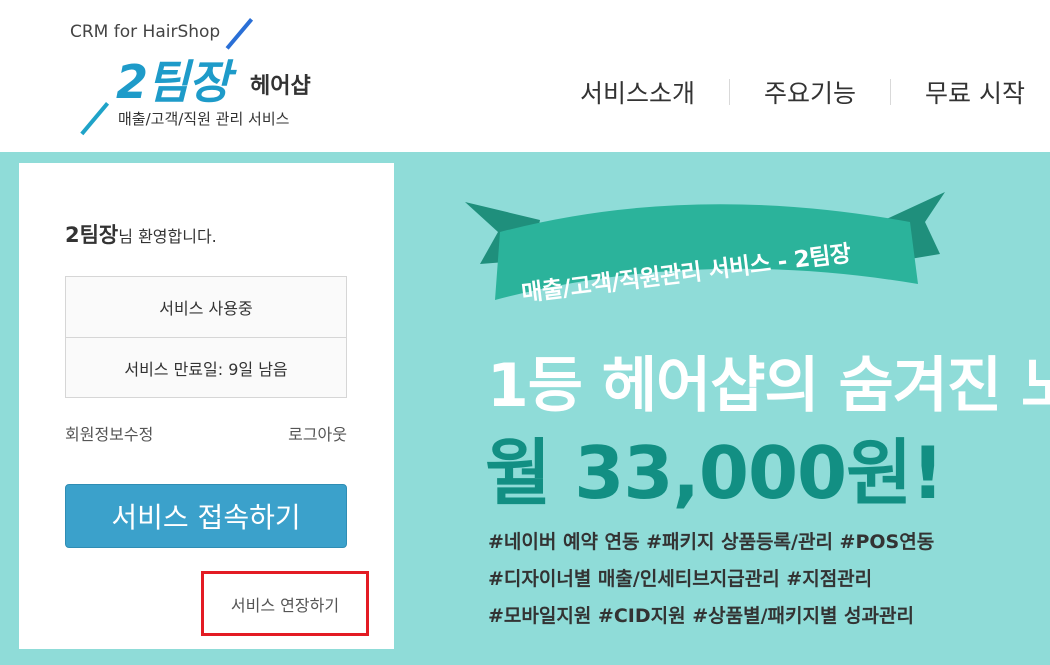 This screenshot has height=665, width=1050. I want to click on logo-shop-label: 헤어샵, so click(280, 86).